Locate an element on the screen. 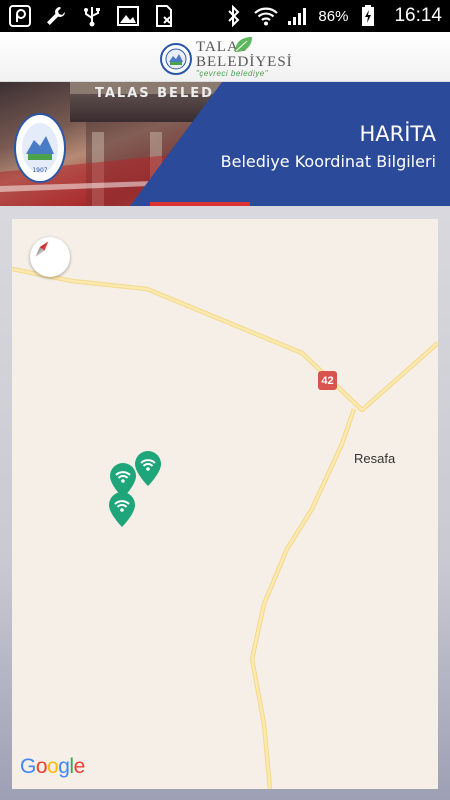  talas-logo: TALAS BELEDİYESİ "çevreci belediye" is located at coordinates (226, 57).